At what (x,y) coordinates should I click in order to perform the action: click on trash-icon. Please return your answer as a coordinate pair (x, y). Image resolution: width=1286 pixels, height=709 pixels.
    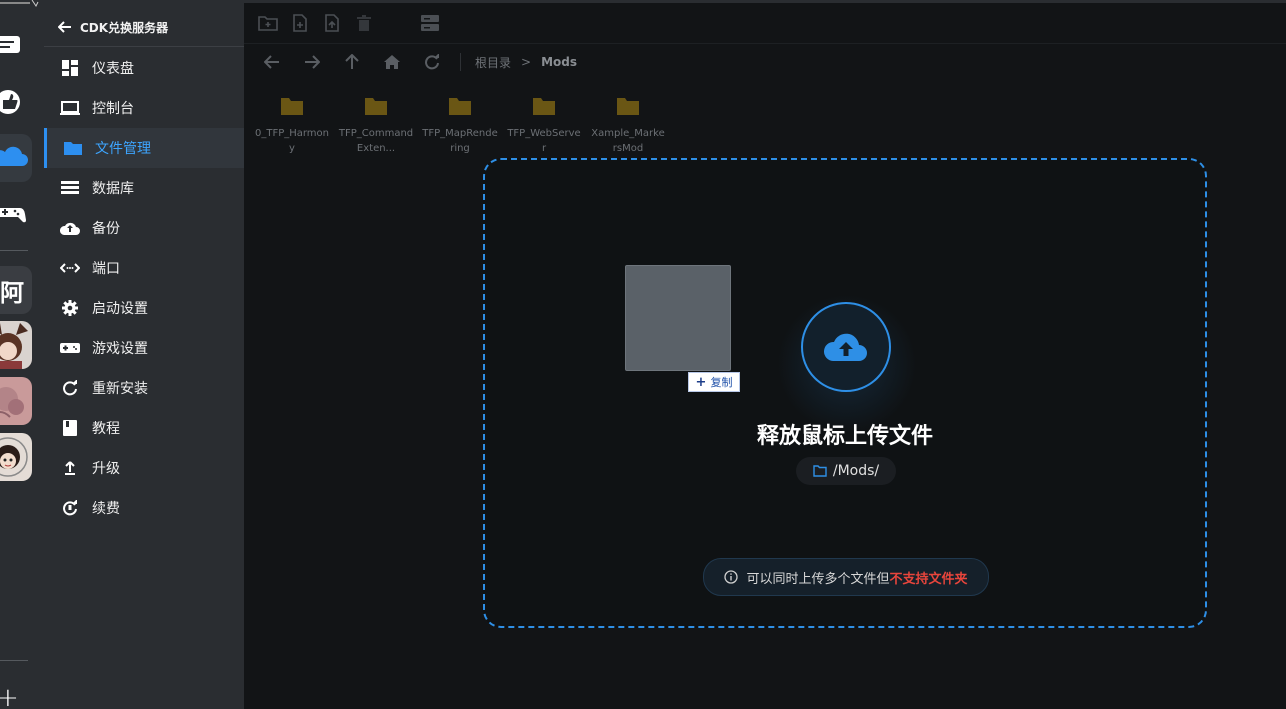
    Looking at the image, I should click on (364, 23).